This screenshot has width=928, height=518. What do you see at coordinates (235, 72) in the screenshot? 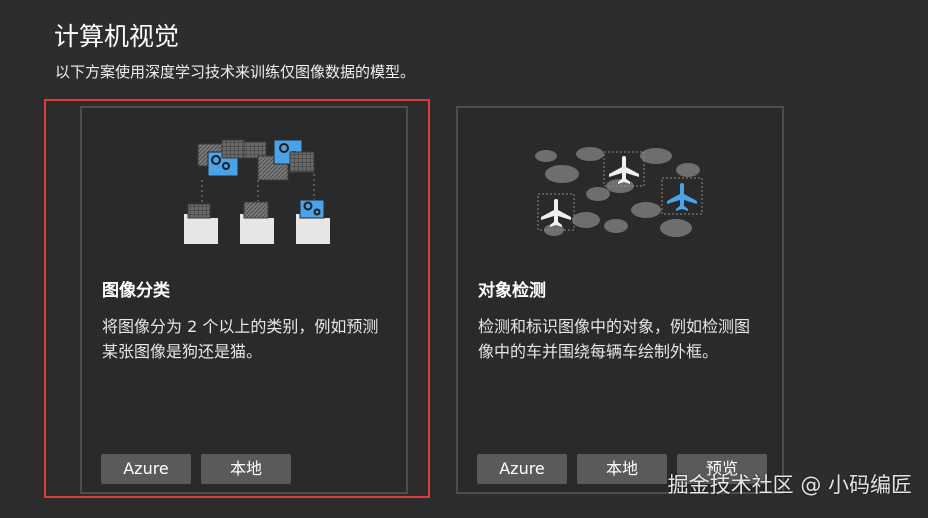
I see `page-subtitle: 以下方案使用深度学习技术来训练仅图像数据的模型。` at bounding box center [235, 72].